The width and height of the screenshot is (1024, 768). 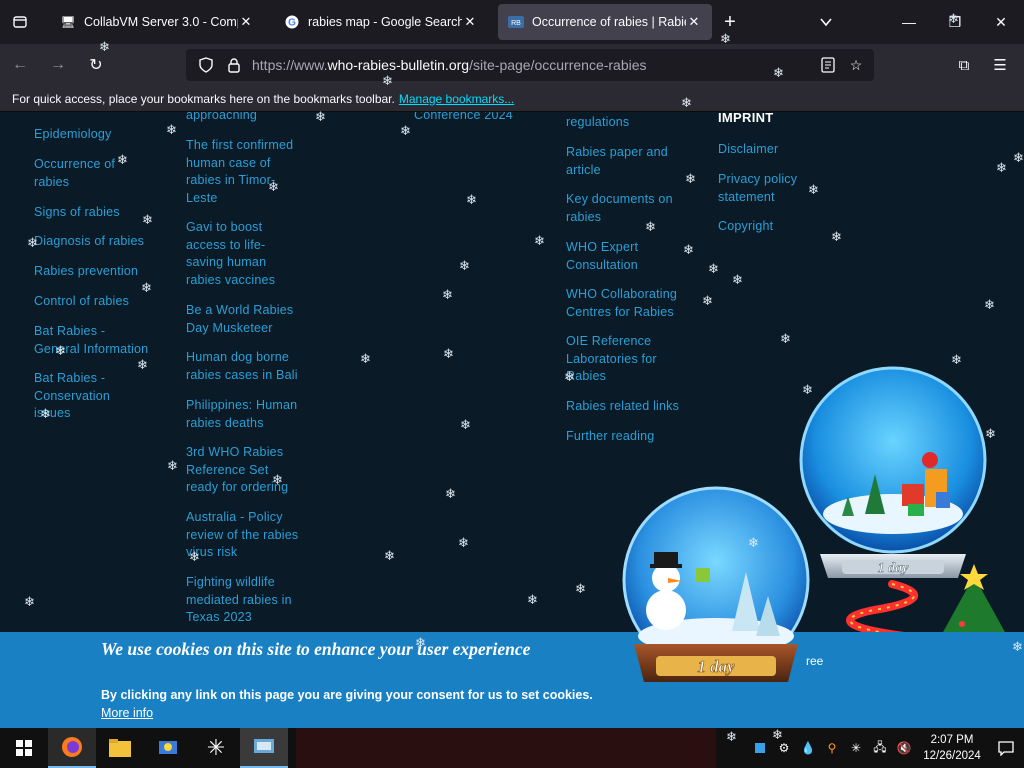 I want to click on footer-link: Rabies prevention, so click(x=99, y=272).